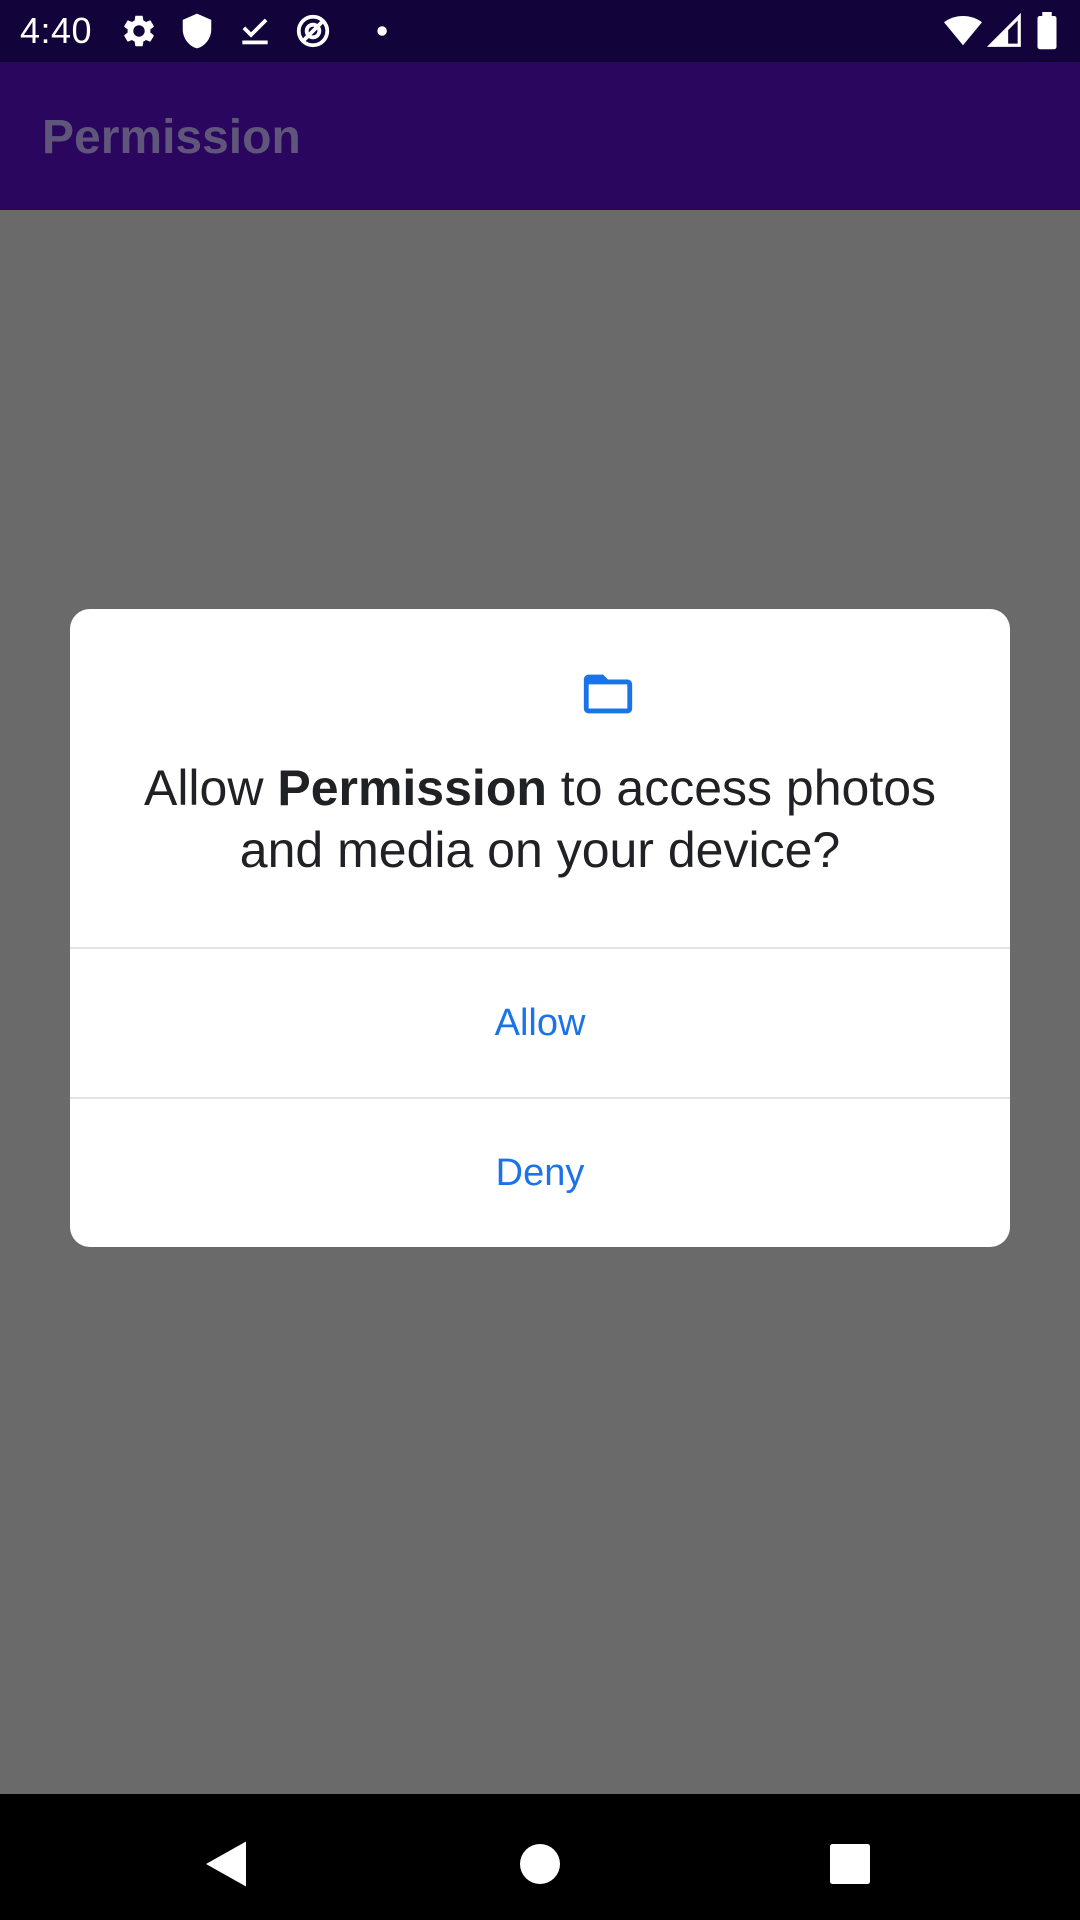 The image size is (1080, 1920). I want to click on message-prefix: Allow, so click(210, 788).